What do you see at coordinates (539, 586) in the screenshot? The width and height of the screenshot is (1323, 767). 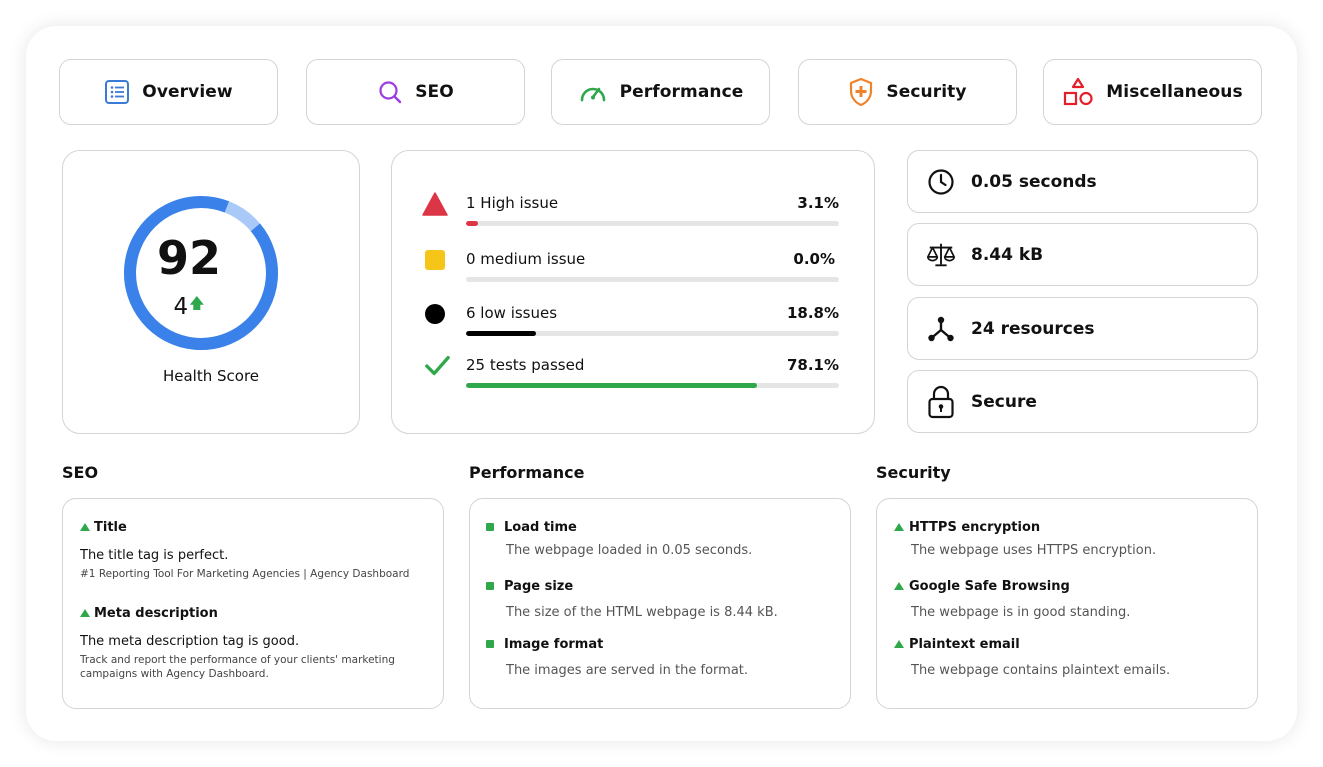 I see `performance-item-heading: Page size` at bounding box center [539, 586].